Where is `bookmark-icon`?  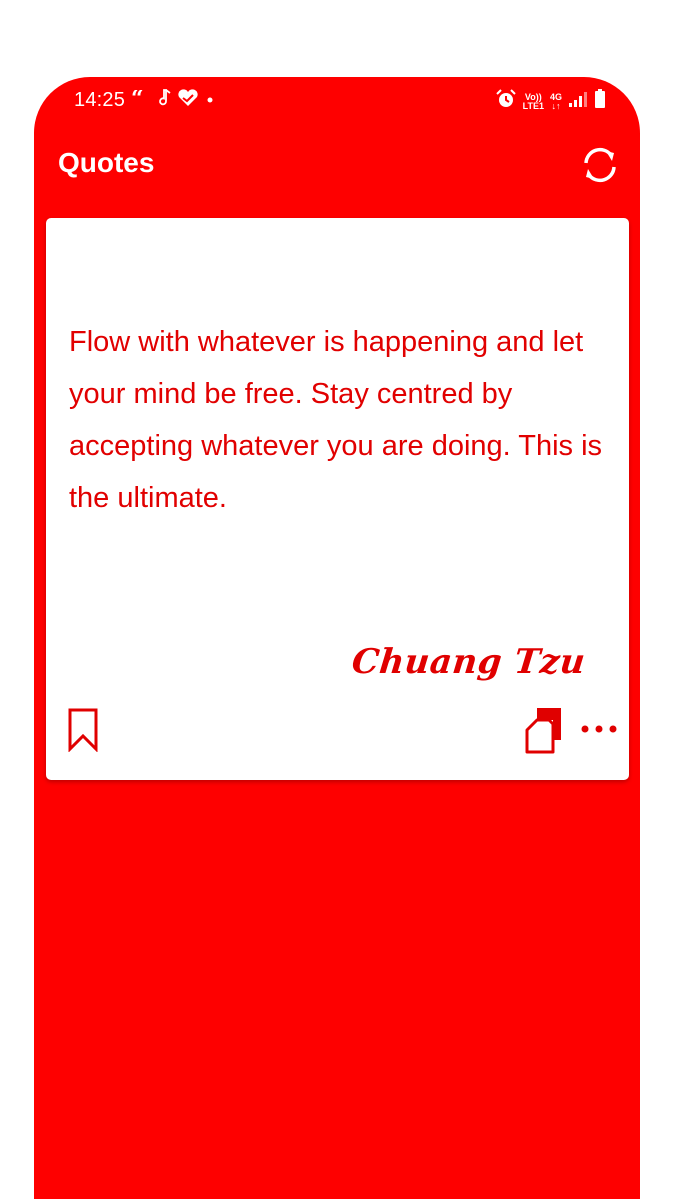 bookmark-icon is located at coordinates (83, 730).